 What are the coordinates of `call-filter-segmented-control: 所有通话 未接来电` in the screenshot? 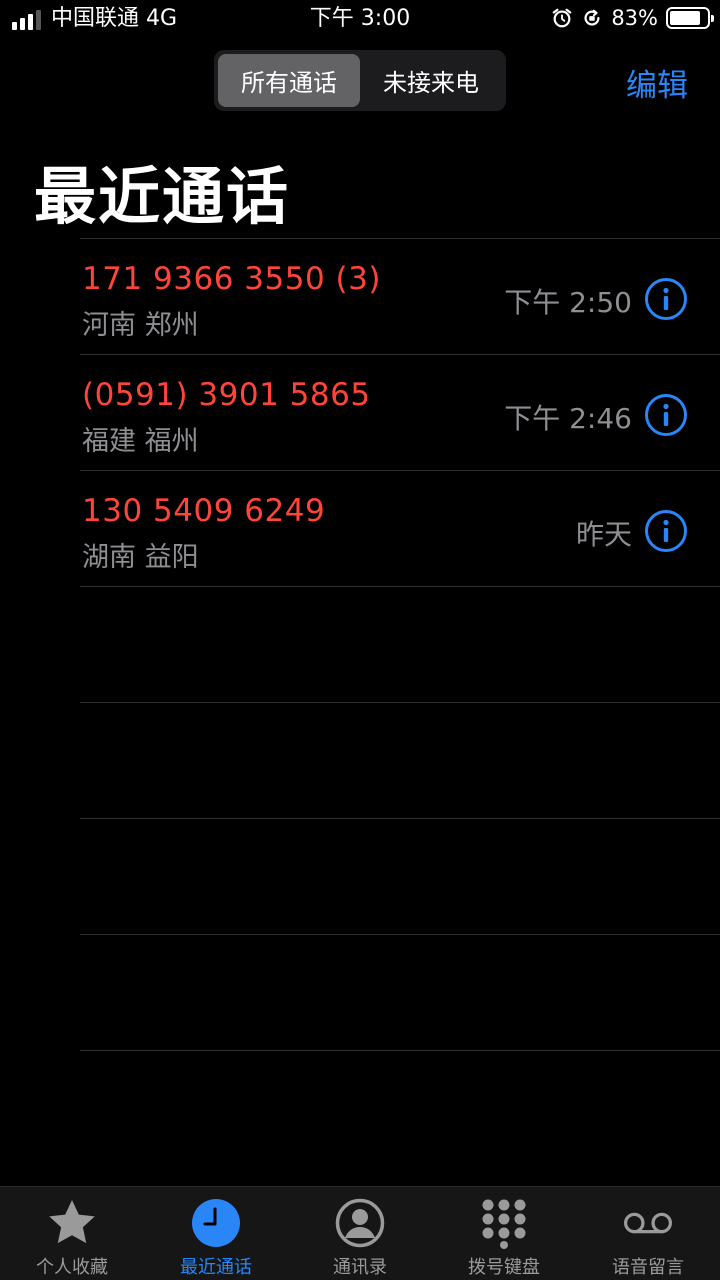 It's located at (360, 80).